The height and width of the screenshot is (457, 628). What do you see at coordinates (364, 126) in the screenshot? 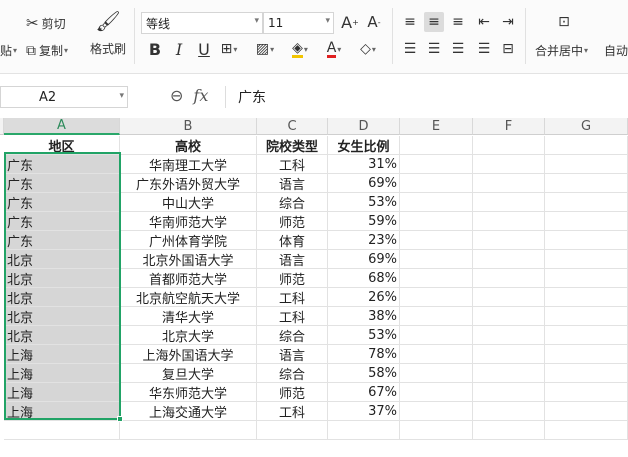
I see `column-header-d: D` at bounding box center [364, 126].